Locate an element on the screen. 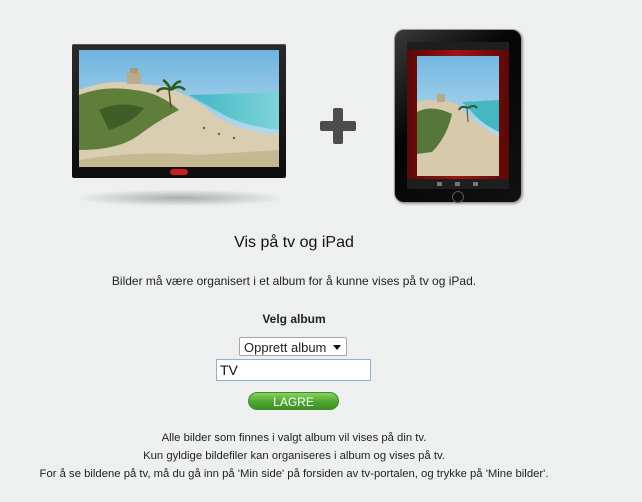 Image resolution: width=642 pixels, height=502 pixels. tv-illustration is located at coordinates (179, 111).